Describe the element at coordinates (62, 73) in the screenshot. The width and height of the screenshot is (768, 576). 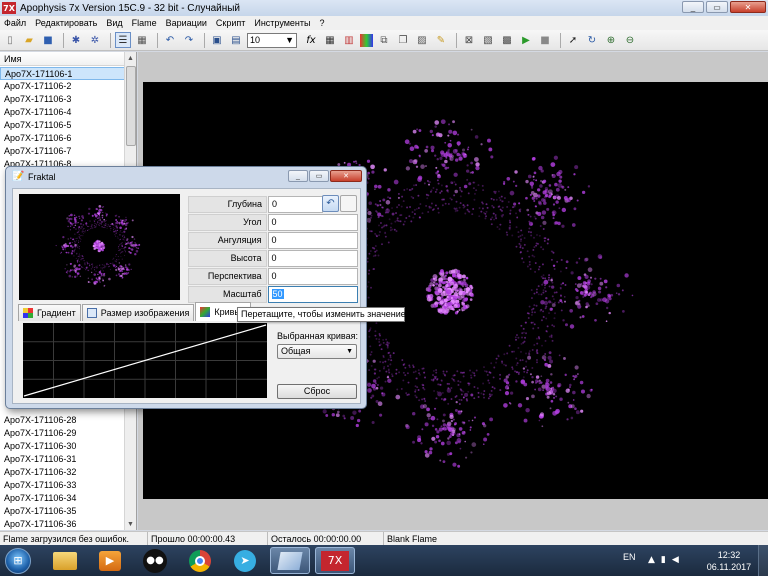
I see `list-item: Apo7X-171106-1` at that location.